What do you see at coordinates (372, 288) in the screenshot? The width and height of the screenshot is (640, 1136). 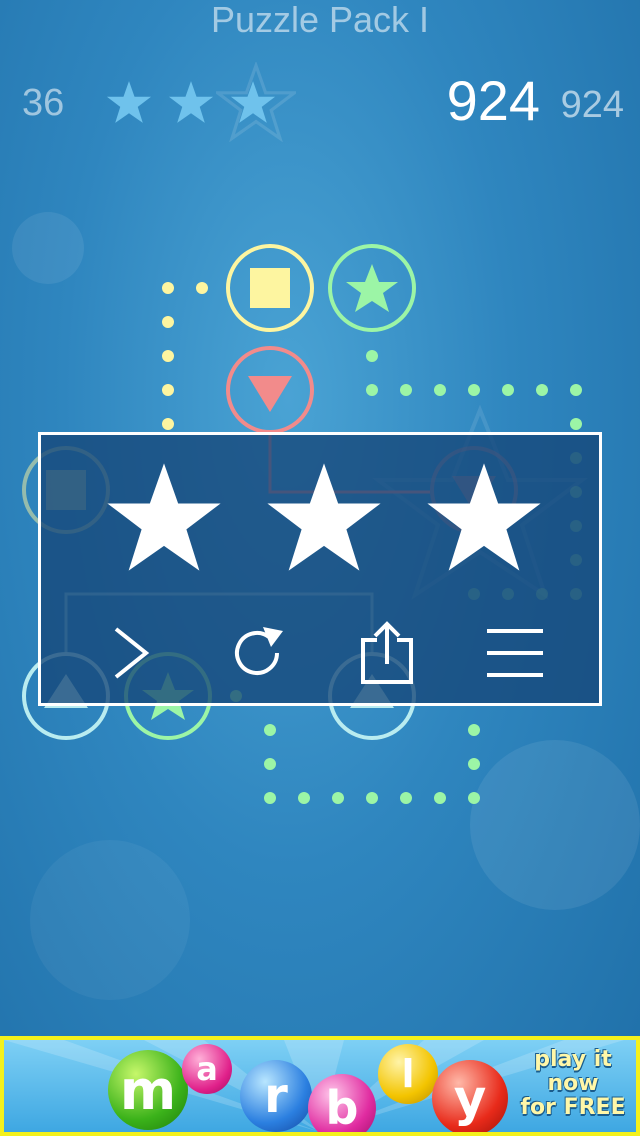 I see `tile-green-star` at bounding box center [372, 288].